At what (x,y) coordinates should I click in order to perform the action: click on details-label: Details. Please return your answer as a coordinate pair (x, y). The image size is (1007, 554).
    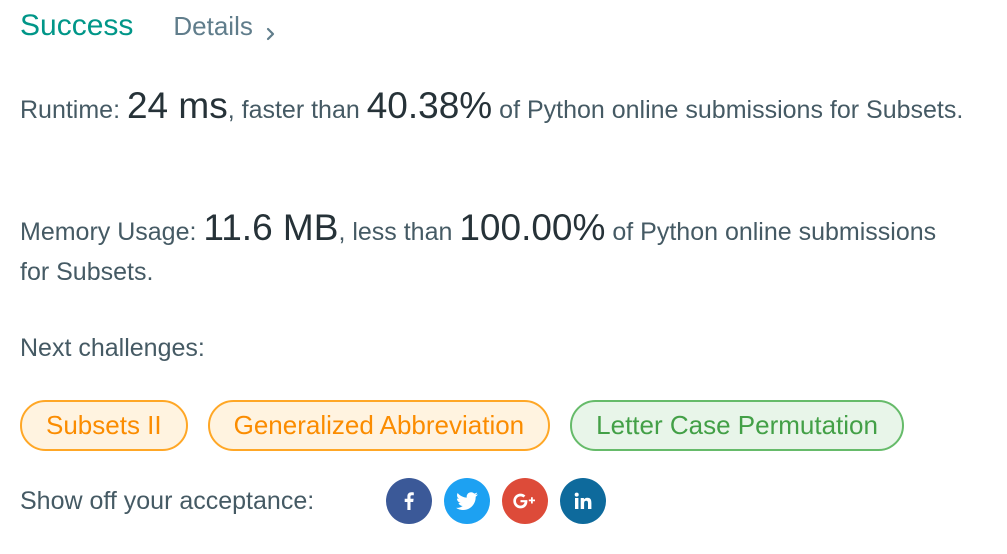
    Looking at the image, I should click on (213, 25).